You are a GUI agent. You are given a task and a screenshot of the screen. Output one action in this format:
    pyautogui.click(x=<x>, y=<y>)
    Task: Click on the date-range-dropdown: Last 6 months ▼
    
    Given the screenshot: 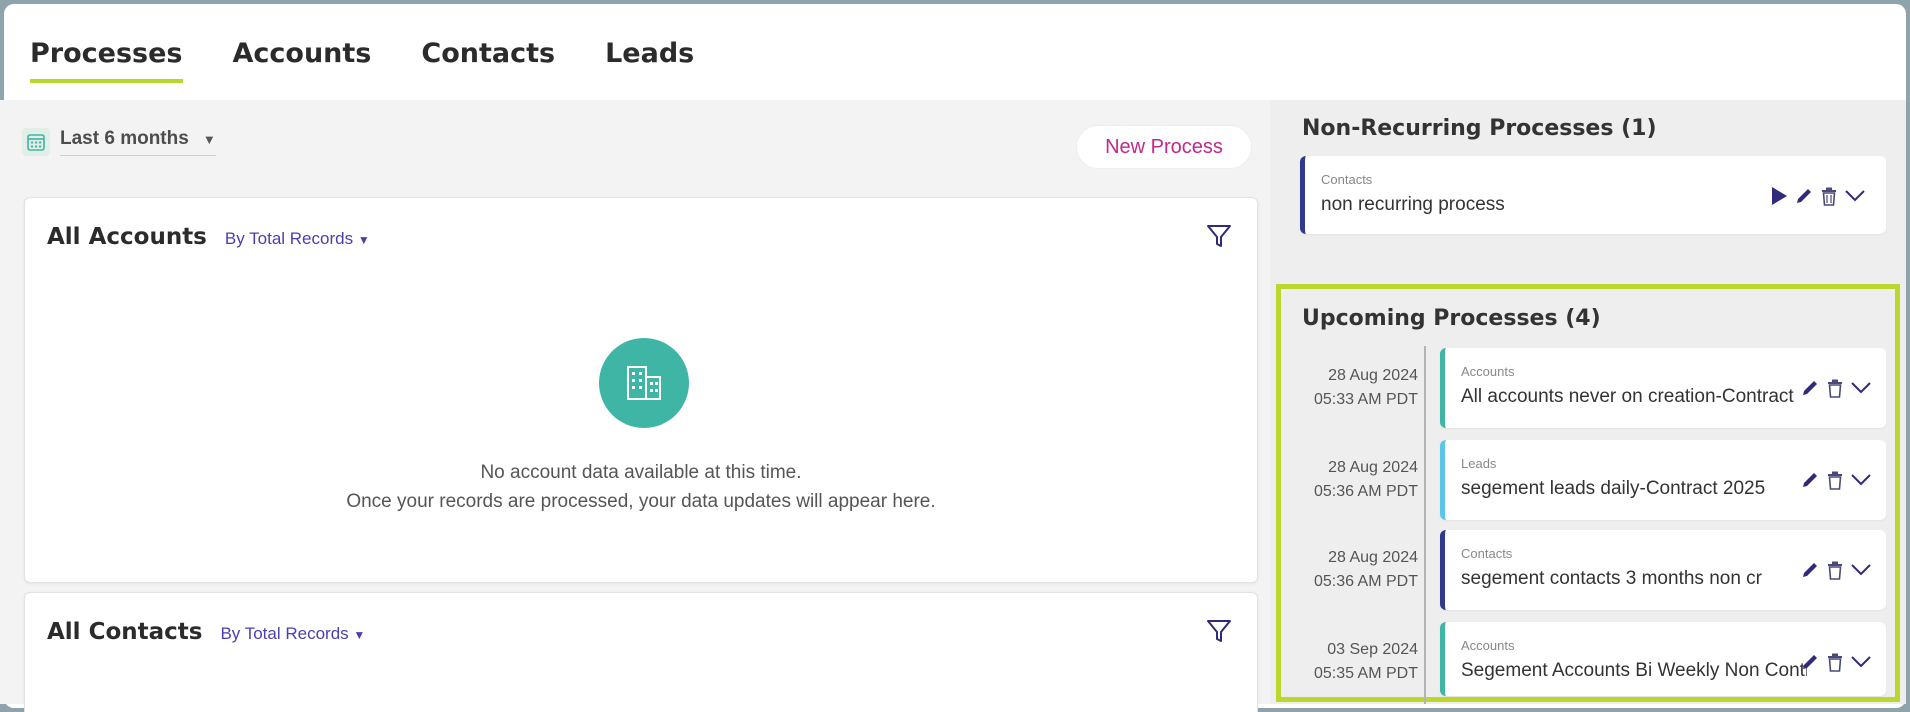 What is the action you would take?
    pyautogui.click(x=119, y=142)
    